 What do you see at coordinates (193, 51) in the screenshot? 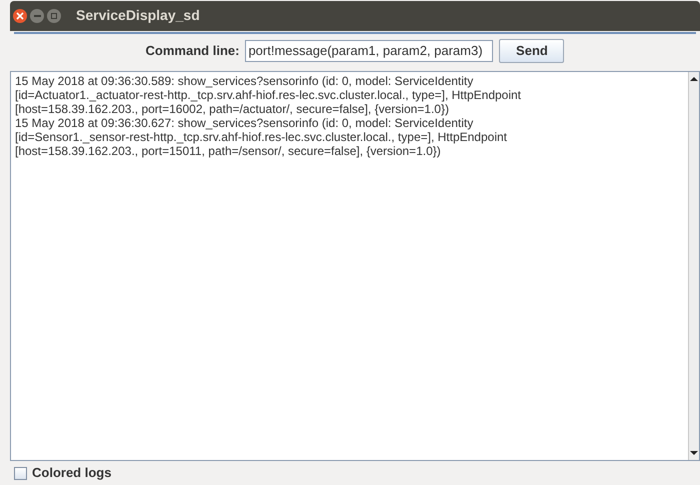
I see `command-line-label: Command line:` at bounding box center [193, 51].